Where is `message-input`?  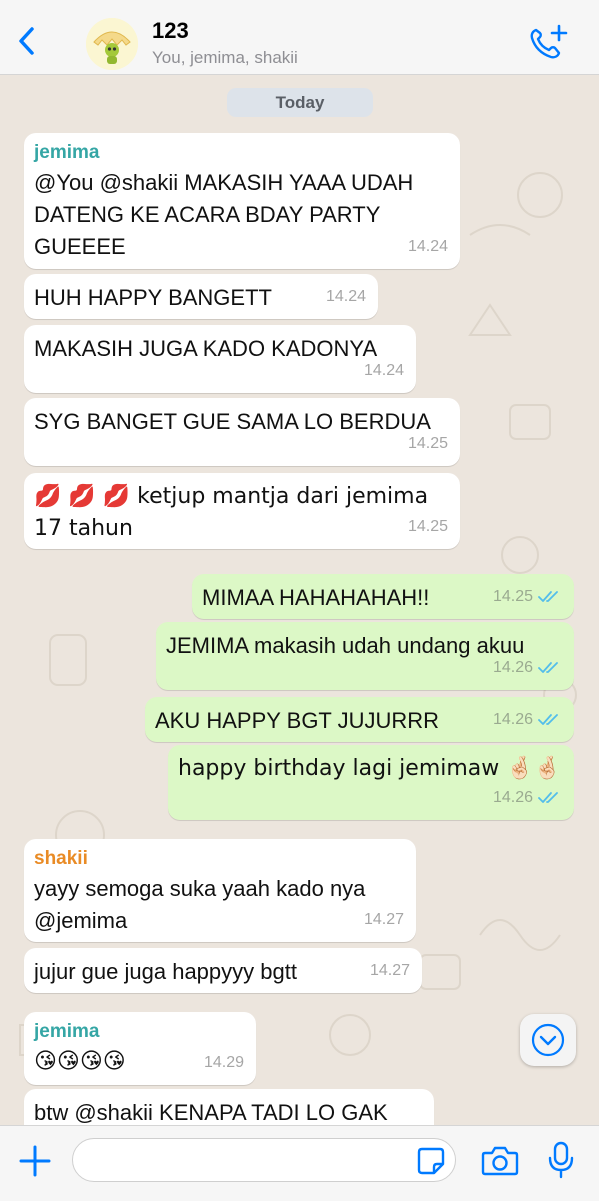
message-input is located at coordinates (264, 1160).